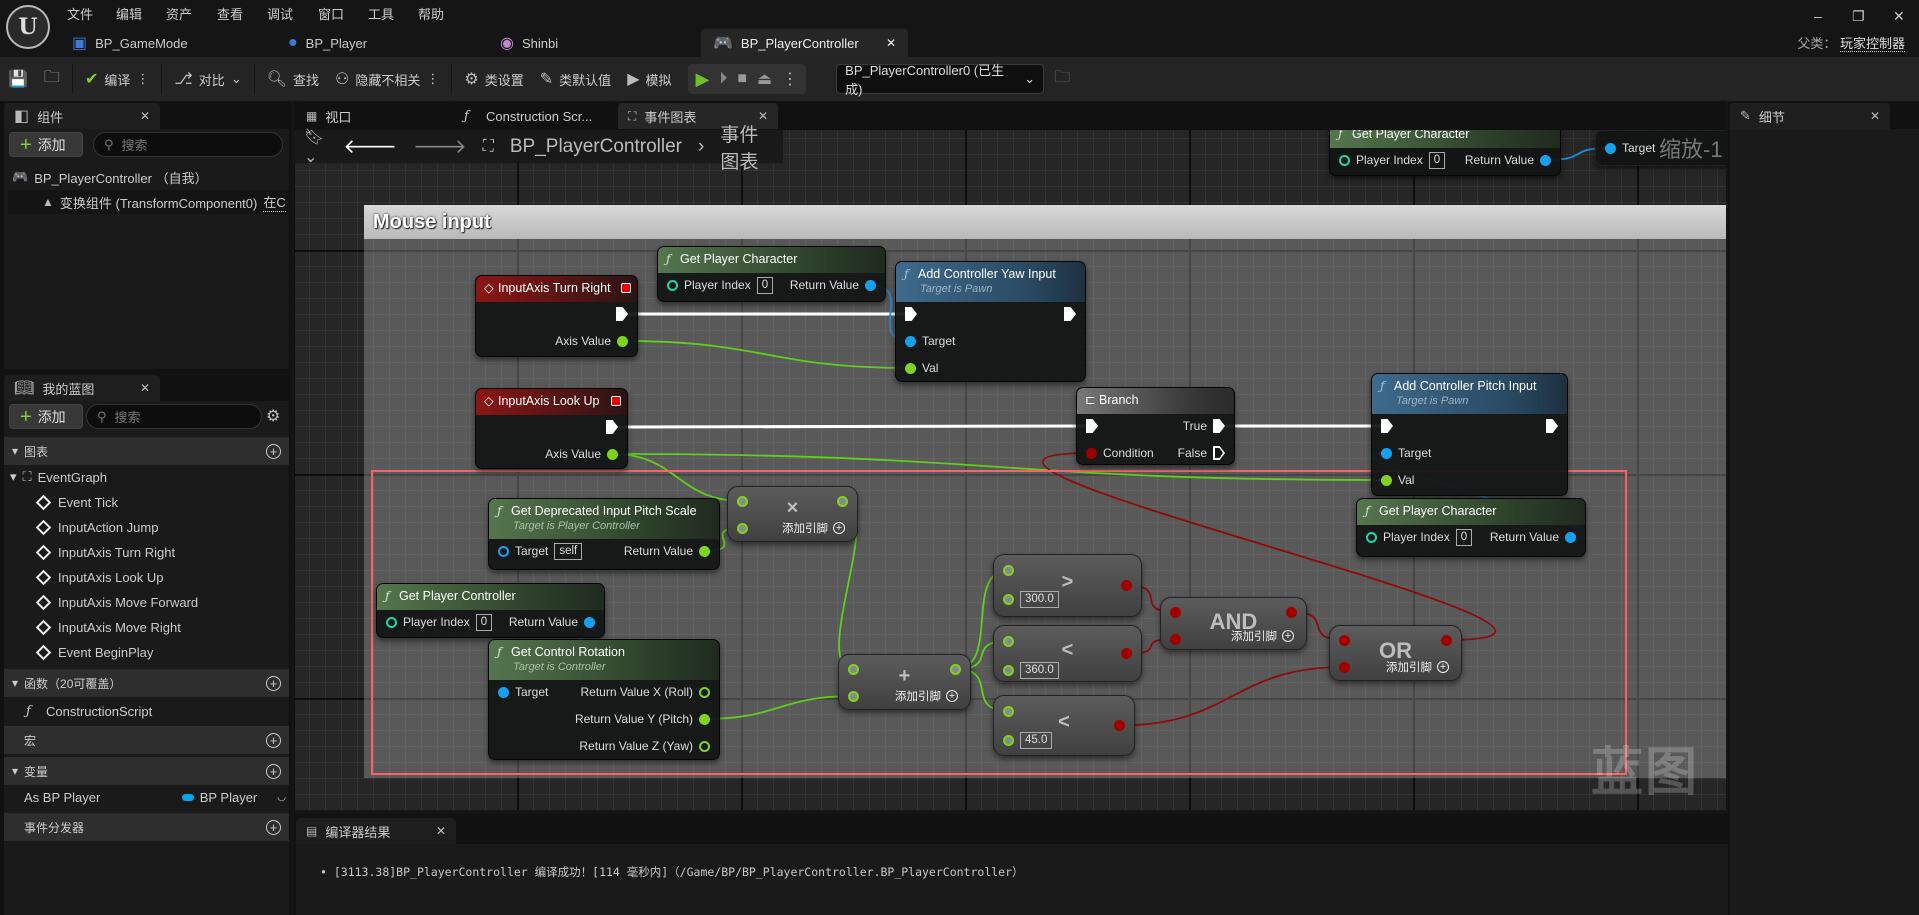  What do you see at coordinates (376, 116) in the screenshot?
I see `tab-viewport: ▦ 视口` at bounding box center [376, 116].